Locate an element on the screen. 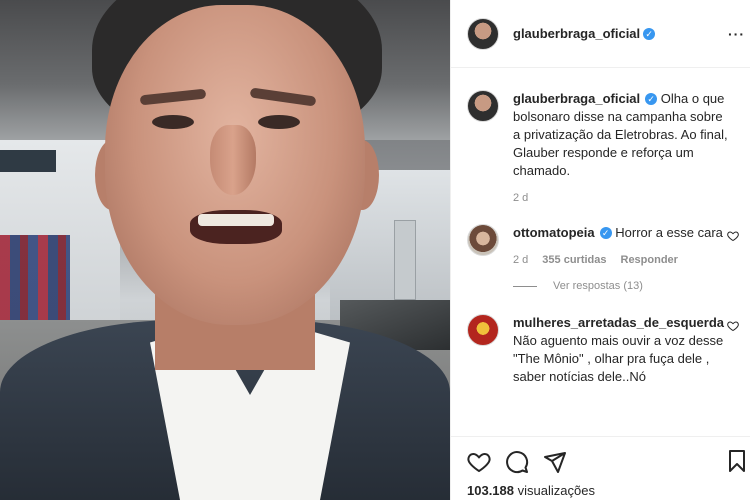 Image resolution: width=750 pixels, height=500 pixels. author-username: glauberbraga_oficial is located at coordinates (576, 33).